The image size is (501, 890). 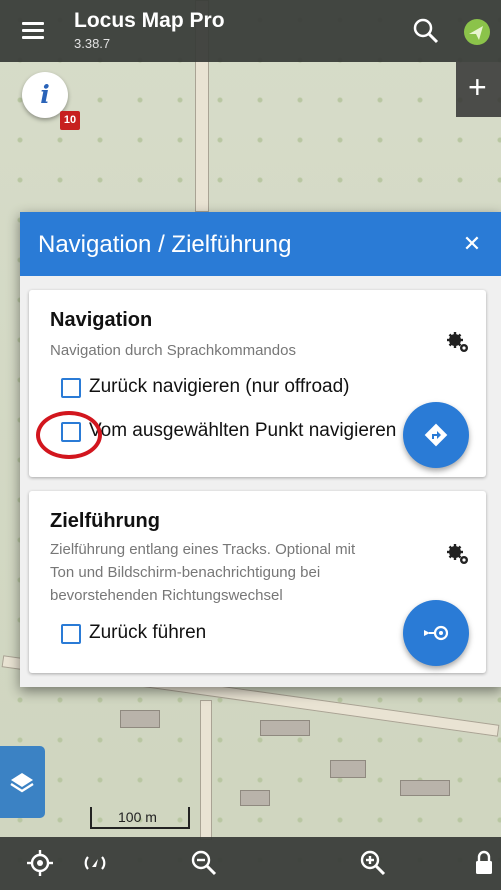 What do you see at coordinates (373, 863) in the screenshot?
I see `zoom-in-icon` at bounding box center [373, 863].